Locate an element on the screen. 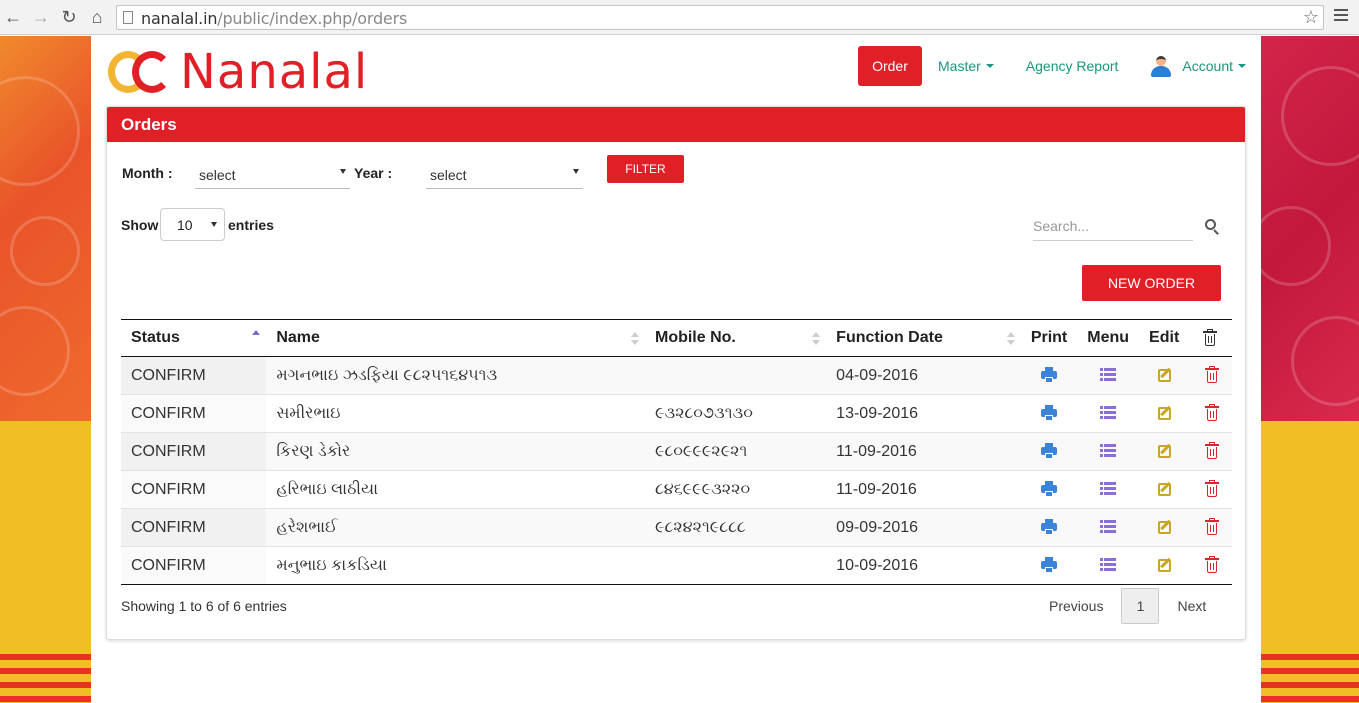  cell-function-date: 09-09-2016 is located at coordinates (923, 527).